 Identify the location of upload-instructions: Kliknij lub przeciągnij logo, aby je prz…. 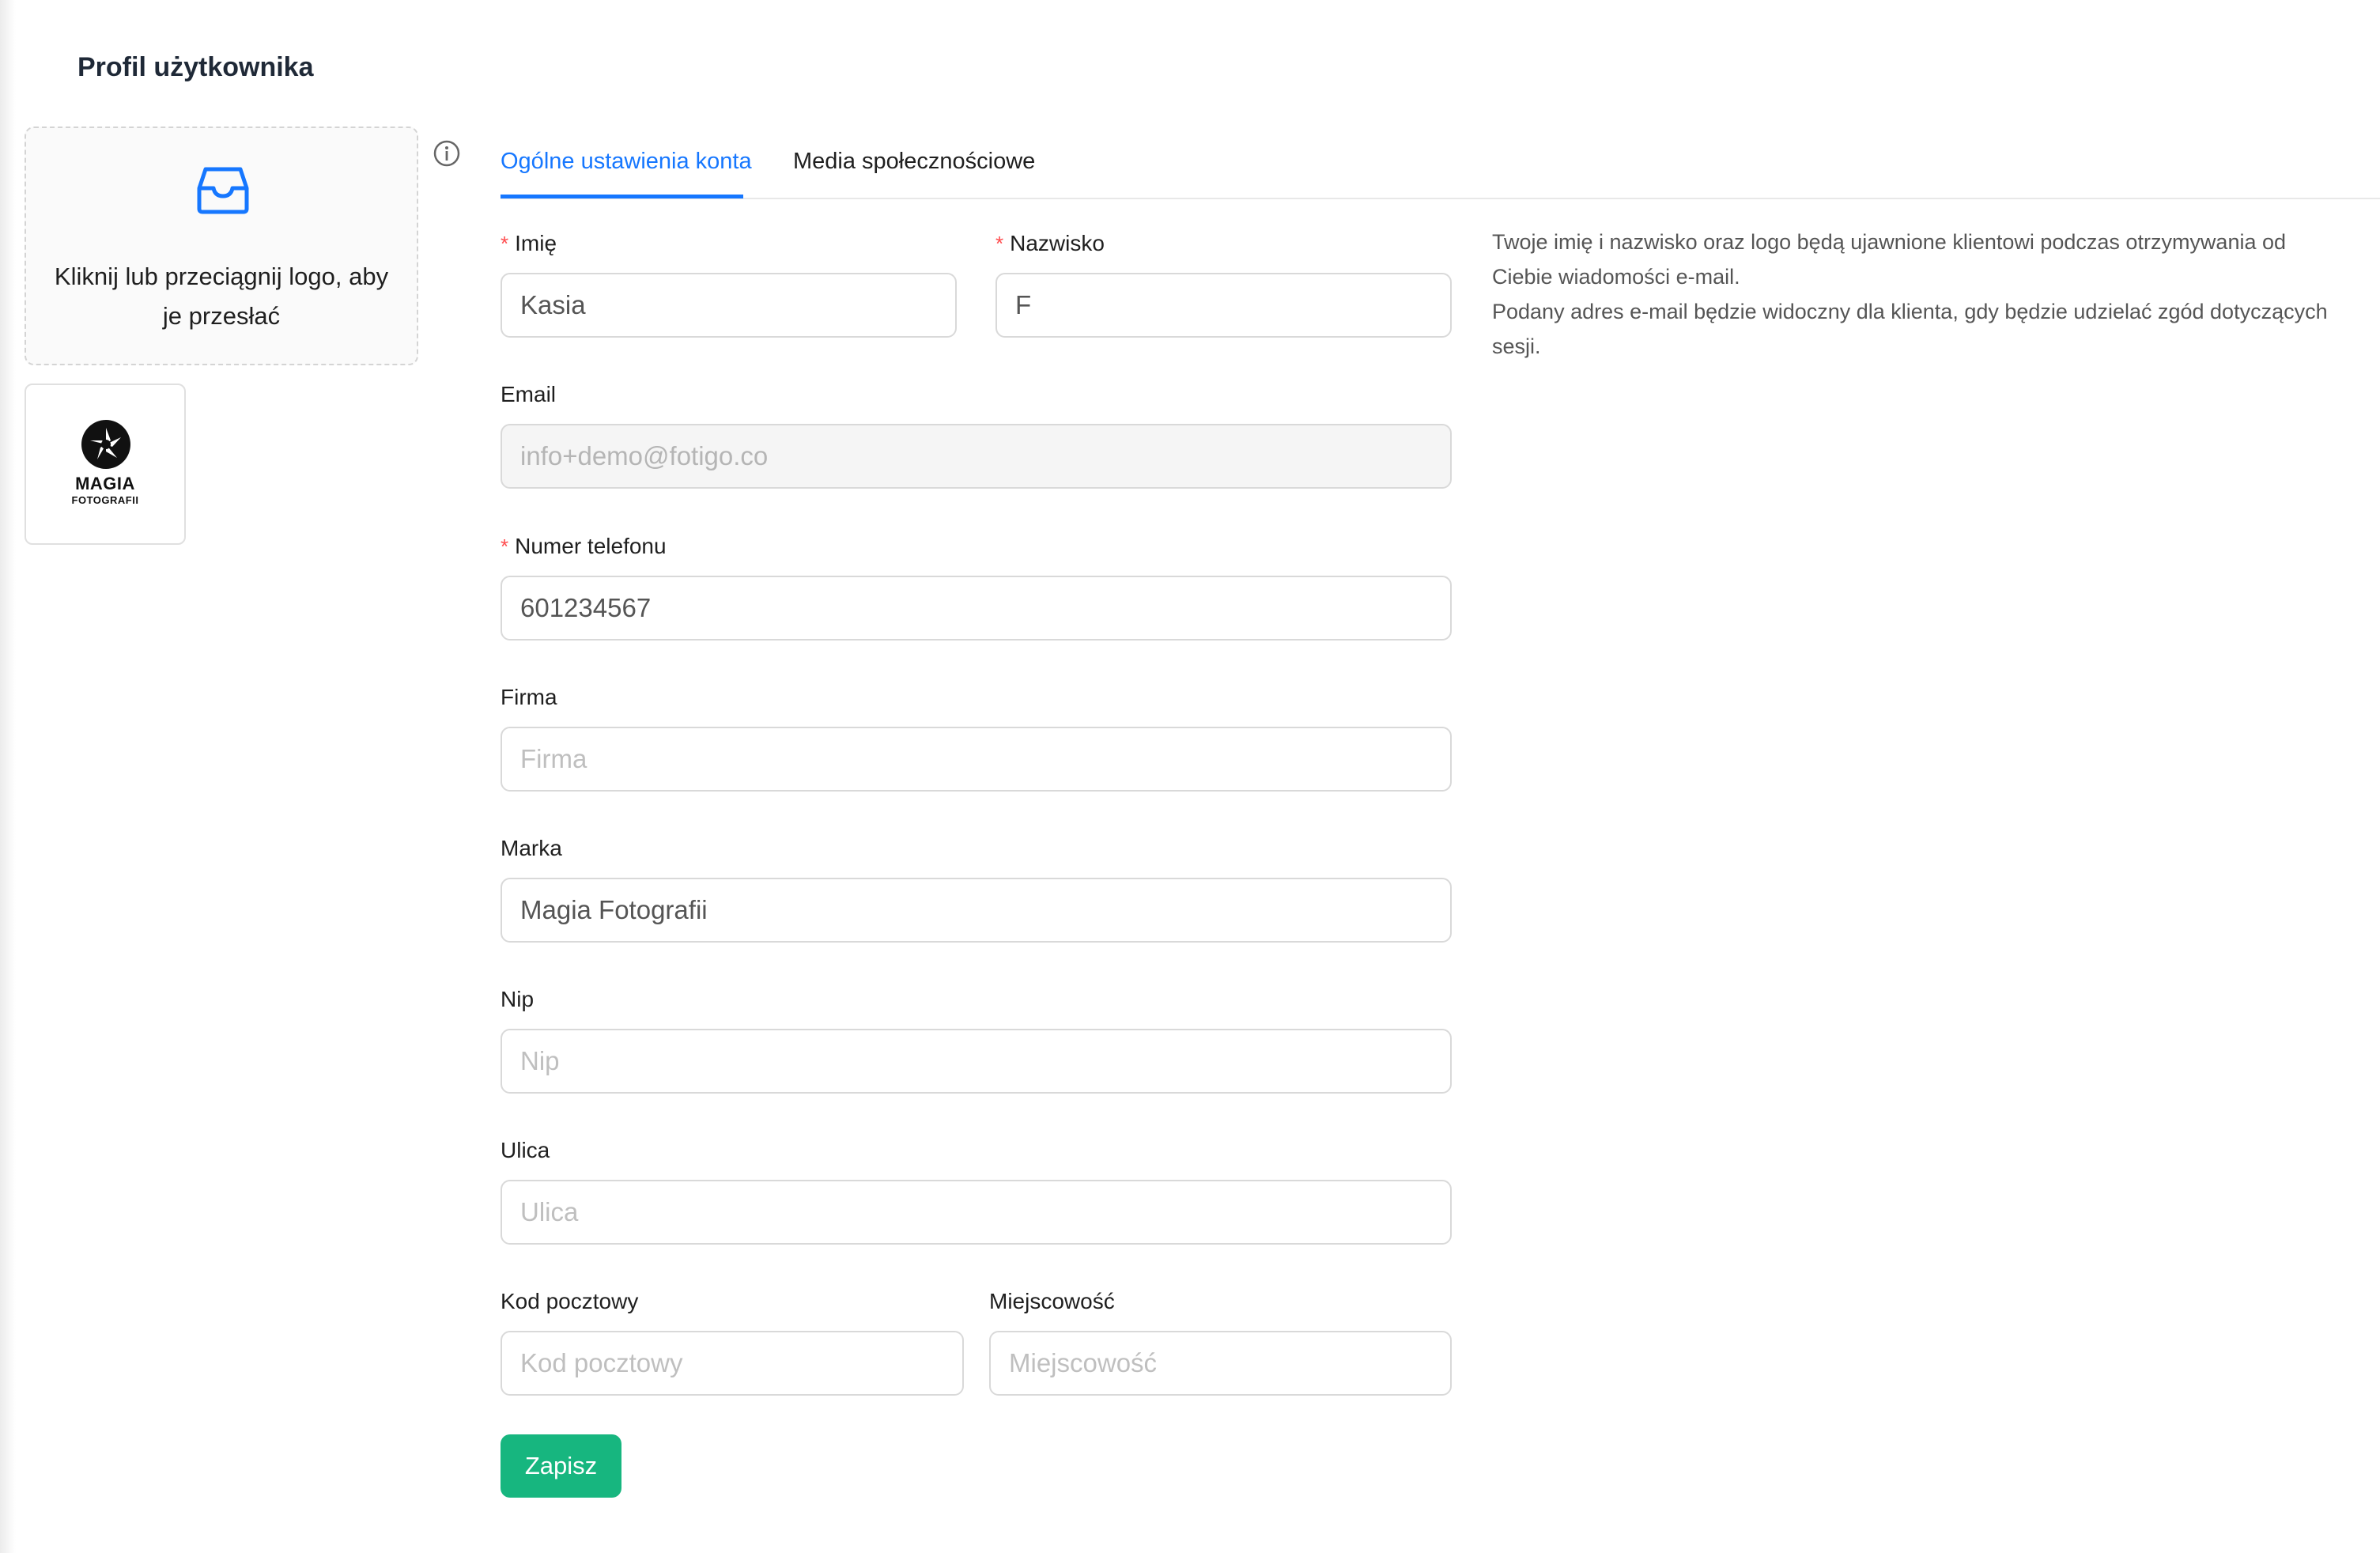
(221, 296).